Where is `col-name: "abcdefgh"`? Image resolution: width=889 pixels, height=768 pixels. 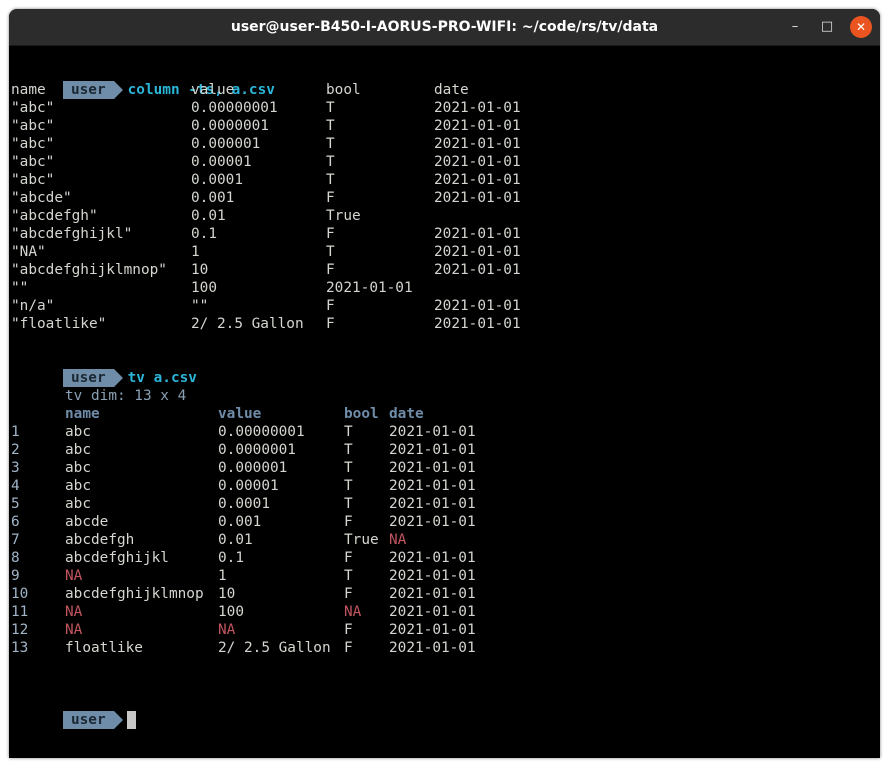 col-name: "abcdefgh" is located at coordinates (54, 216).